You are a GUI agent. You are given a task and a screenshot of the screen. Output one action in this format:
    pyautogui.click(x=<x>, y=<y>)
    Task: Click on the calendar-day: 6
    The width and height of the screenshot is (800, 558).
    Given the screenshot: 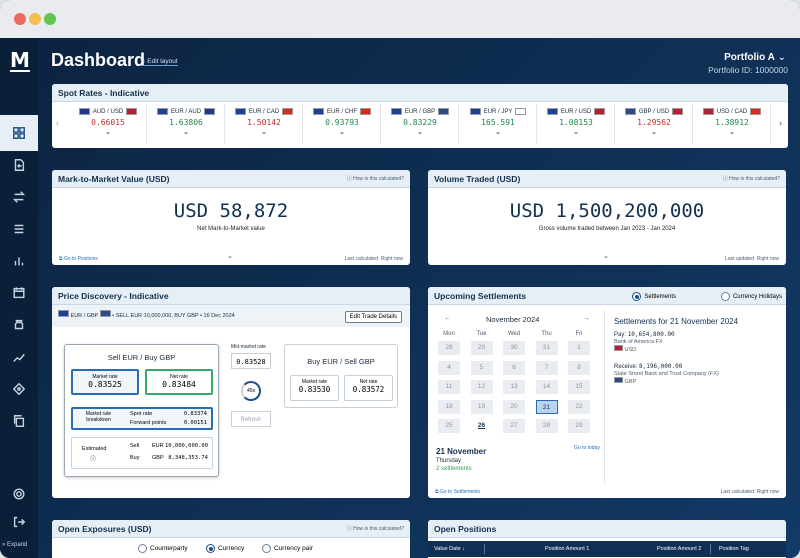 What is the action you would take?
    pyautogui.click(x=514, y=367)
    